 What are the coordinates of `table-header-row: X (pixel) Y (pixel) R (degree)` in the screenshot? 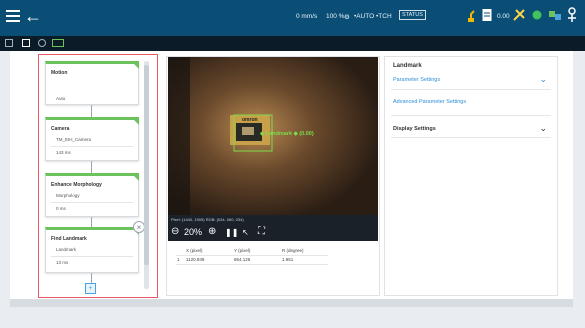 It's located at (252, 251).